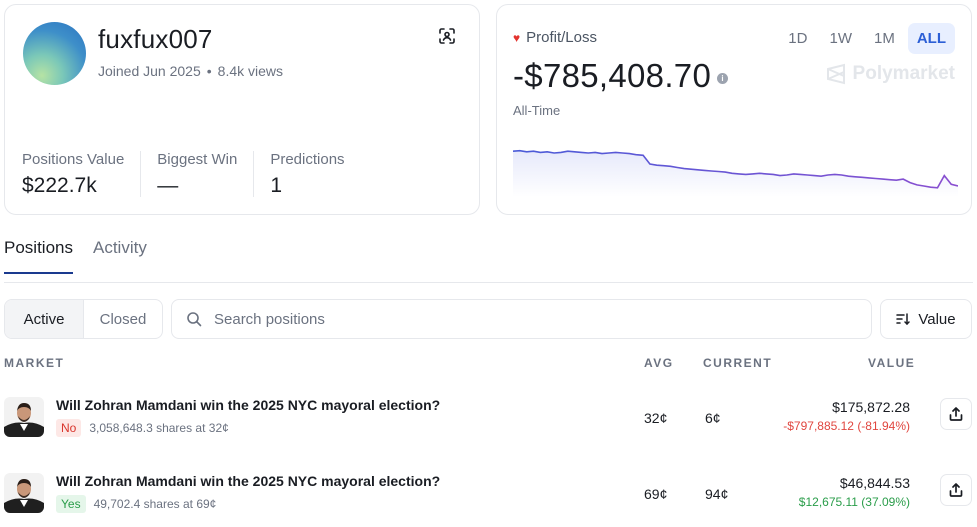 The height and width of the screenshot is (527, 977). I want to click on range-tab-1w: 1W, so click(840, 38).